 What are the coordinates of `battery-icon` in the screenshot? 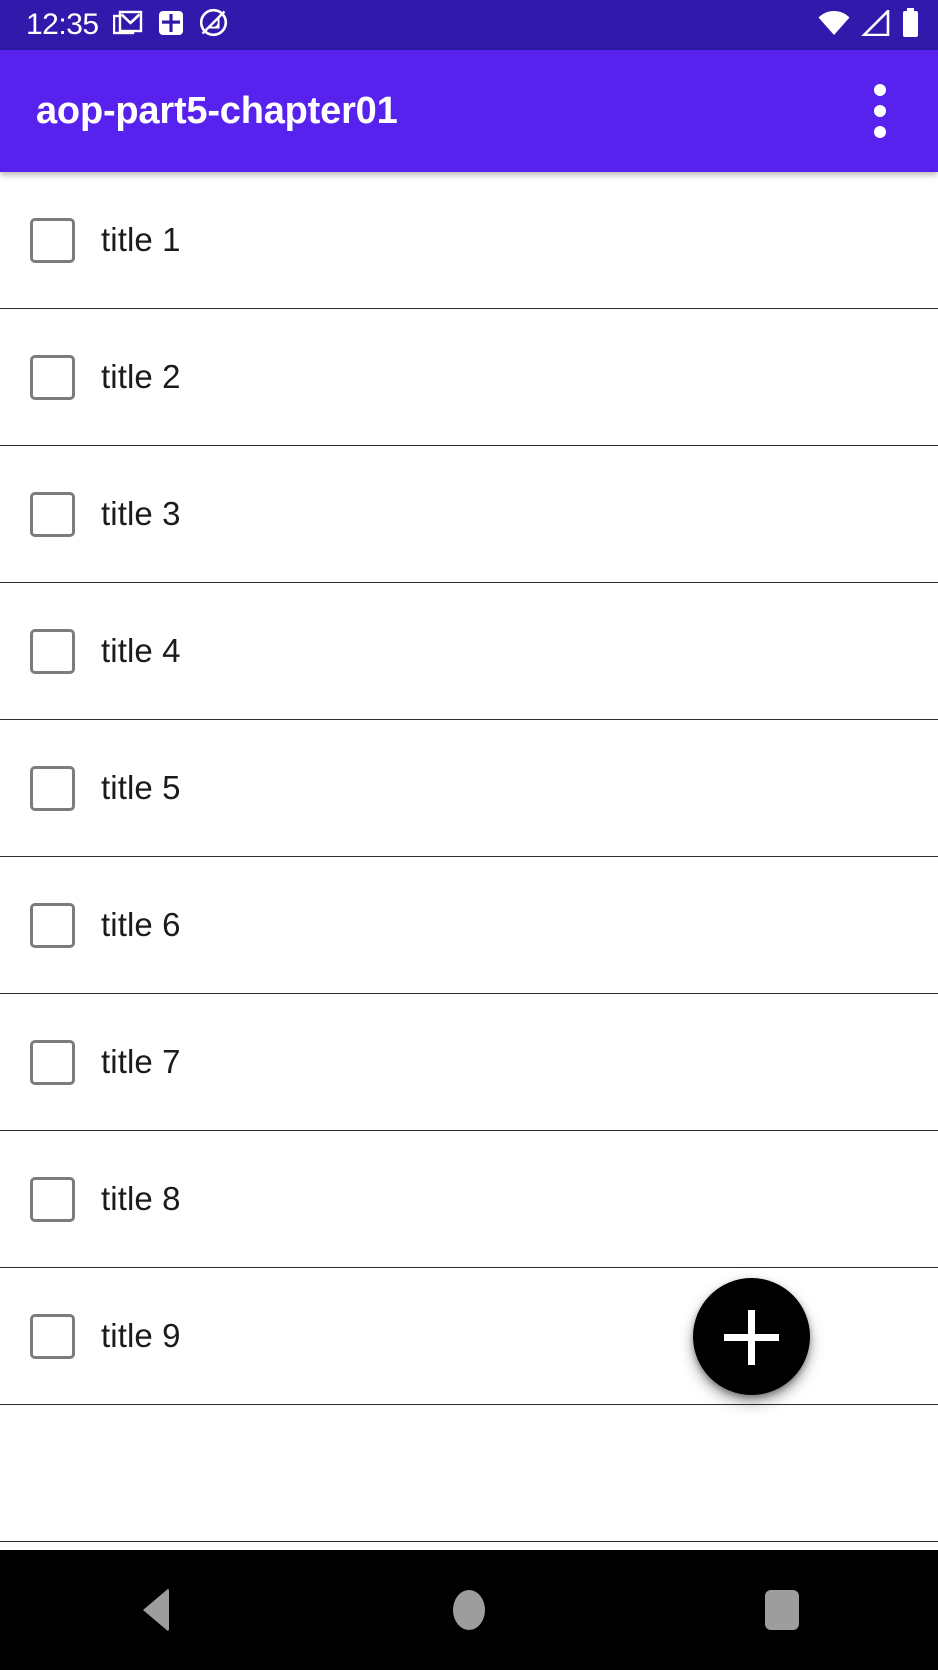 It's located at (910, 25).